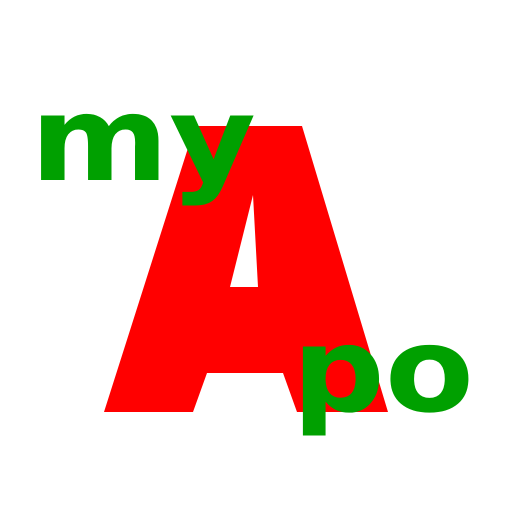 This screenshot has width=512, height=512. Describe the element at coordinates (383, 370) in the screenshot. I see `logo-text-po: po` at that location.